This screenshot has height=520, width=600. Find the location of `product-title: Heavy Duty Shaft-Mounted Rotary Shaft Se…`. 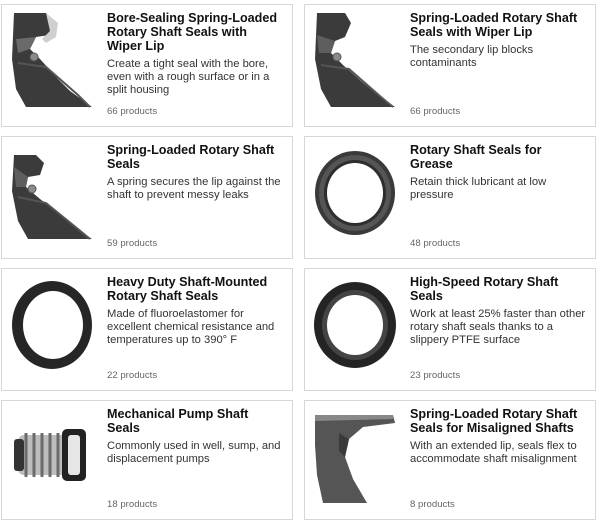

product-title: Heavy Duty Shaft-Mounted Rotary Shaft Se… is located at coordinates (195, 289).